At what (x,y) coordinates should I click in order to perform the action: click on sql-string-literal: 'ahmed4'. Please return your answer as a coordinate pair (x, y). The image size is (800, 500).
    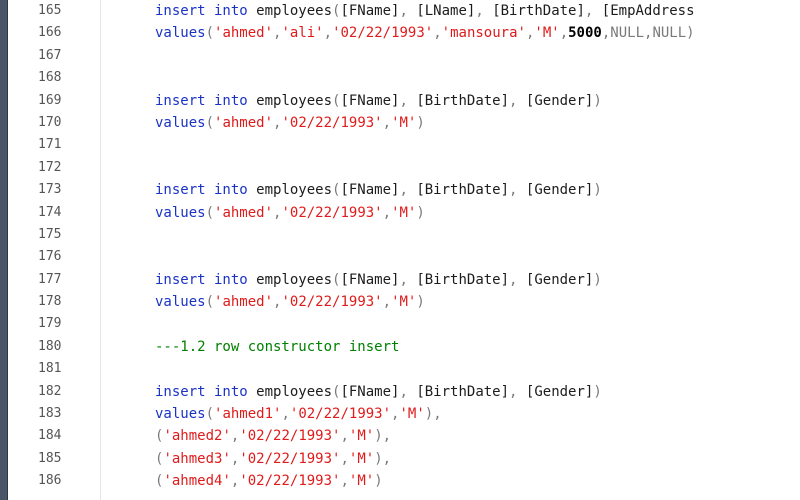
    Looking at the image, I should click on (197, 481).